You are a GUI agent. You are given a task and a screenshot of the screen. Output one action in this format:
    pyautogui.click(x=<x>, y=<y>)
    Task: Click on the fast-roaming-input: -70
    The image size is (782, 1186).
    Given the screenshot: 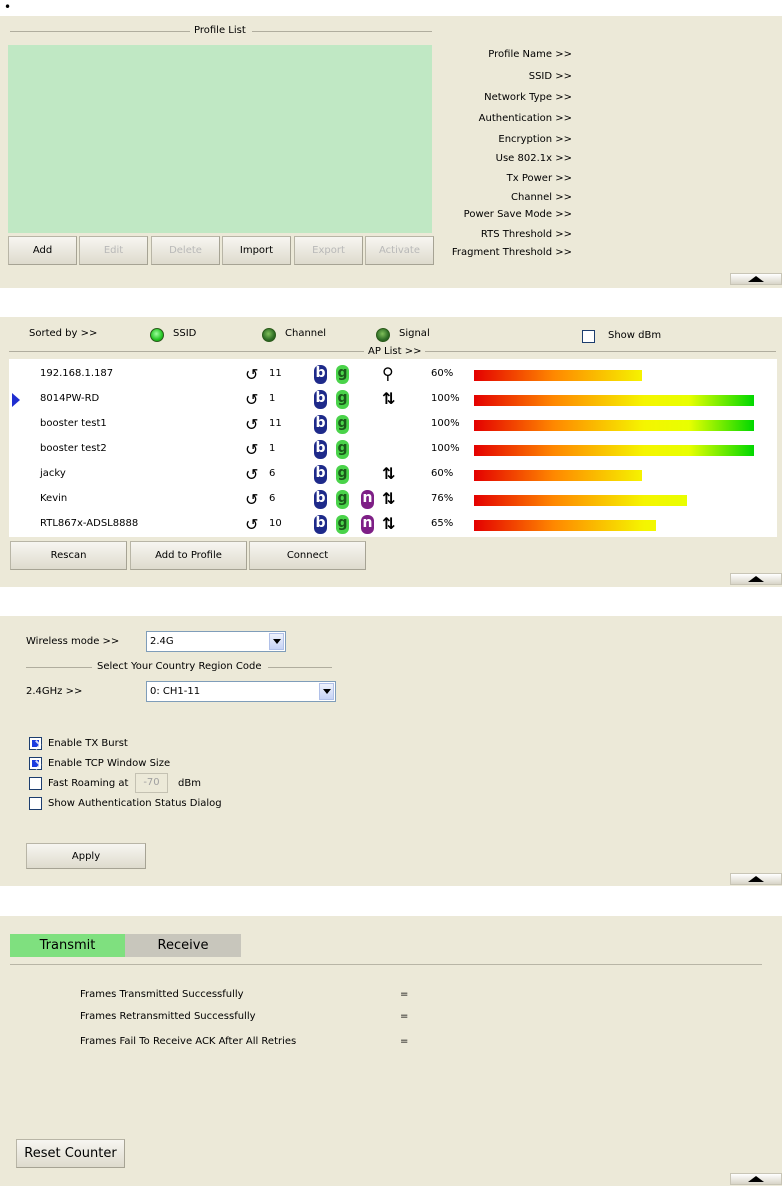 What is the action you would take?
    pyautogui.click(x=151, y=783)
    